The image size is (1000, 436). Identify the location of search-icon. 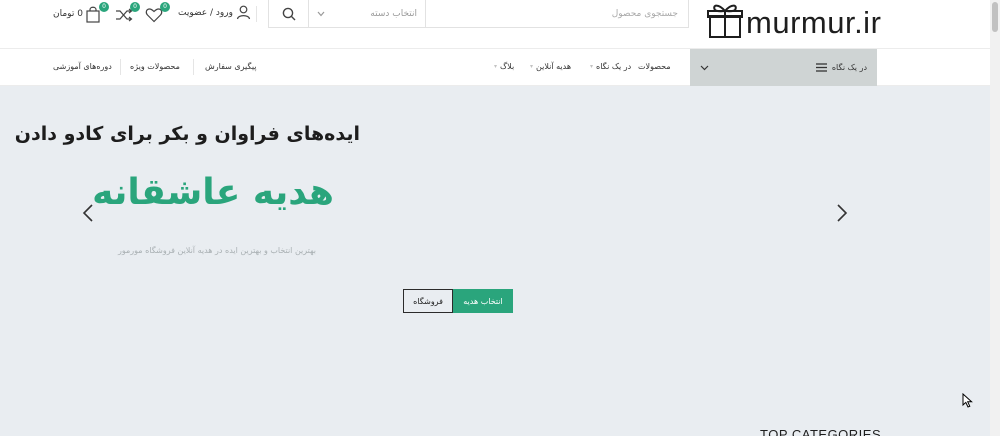
(288, 13).